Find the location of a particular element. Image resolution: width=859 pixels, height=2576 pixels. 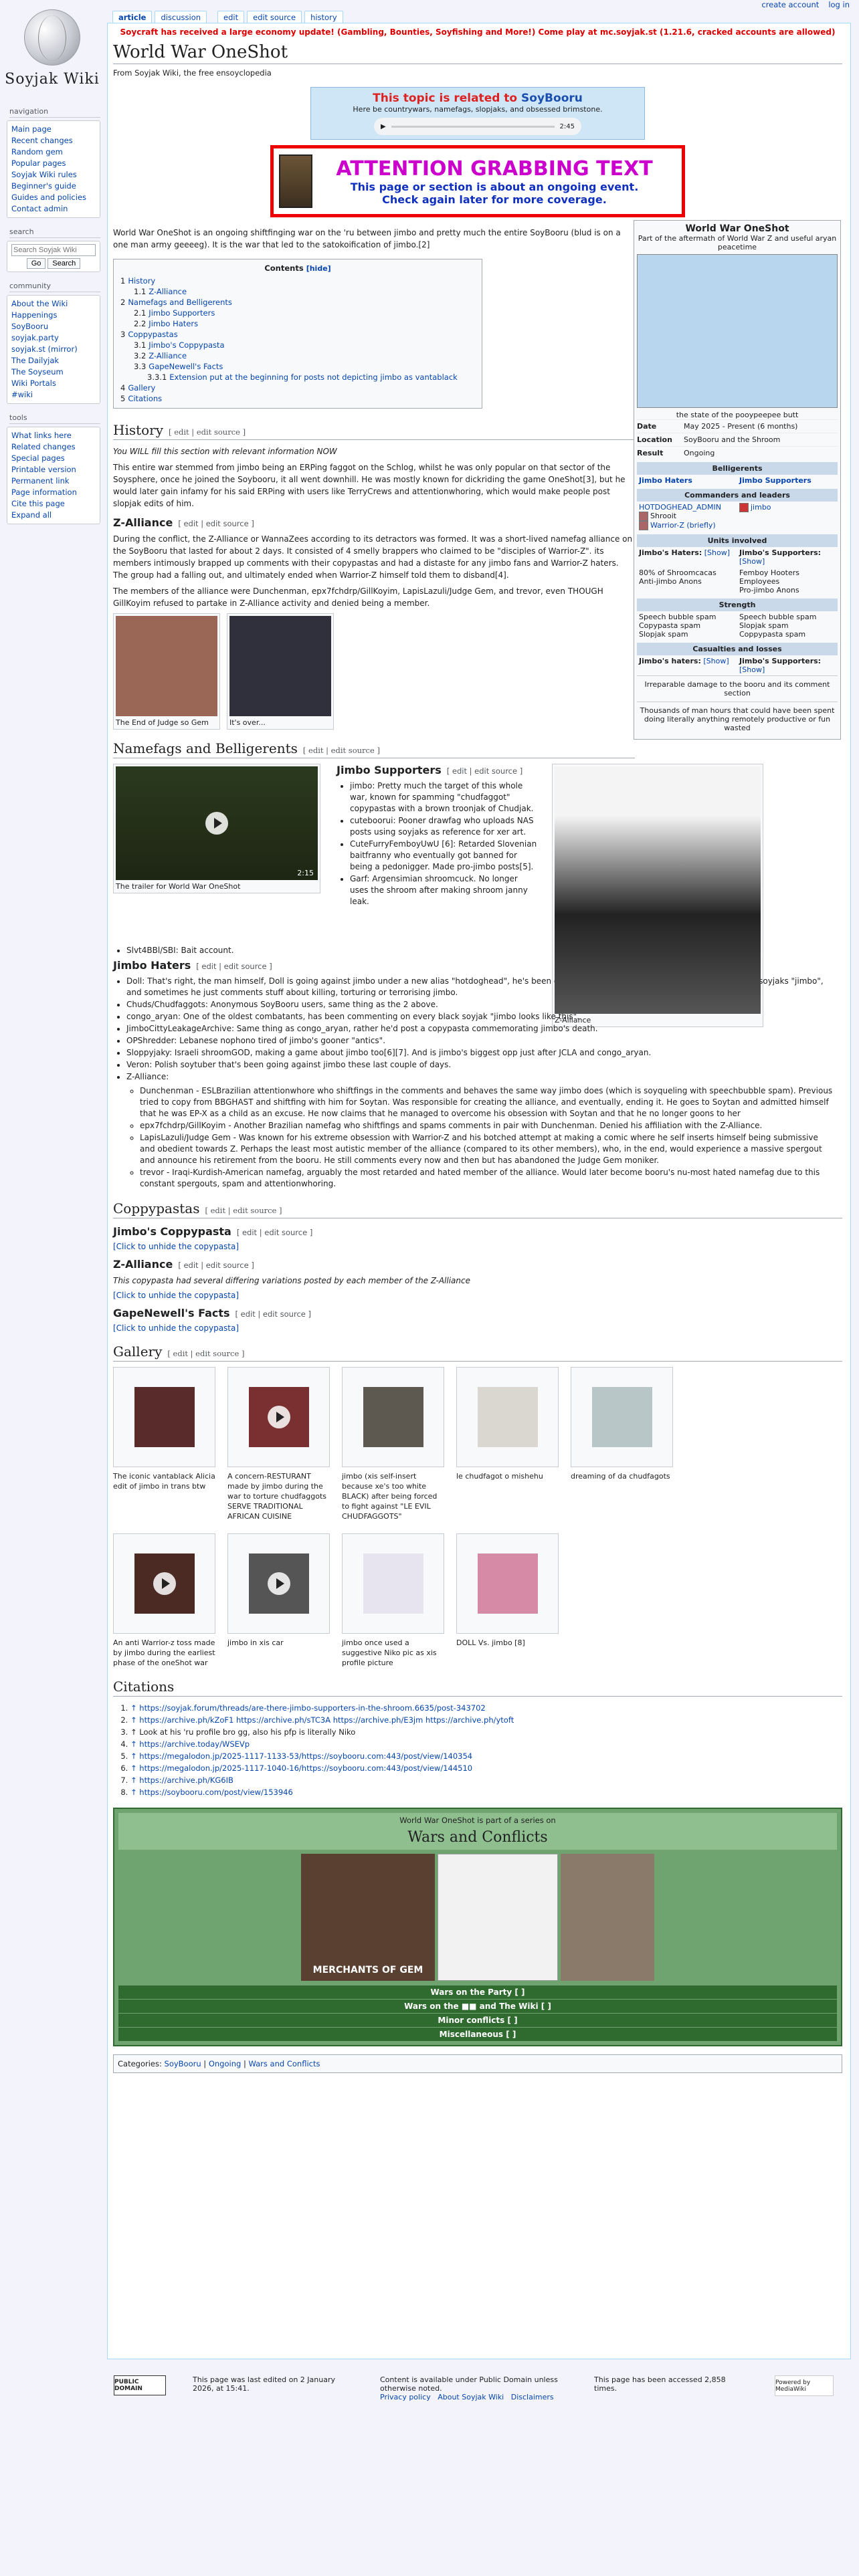

gallery-item: jimbo in xis car is located at coordinates (278, 1601).